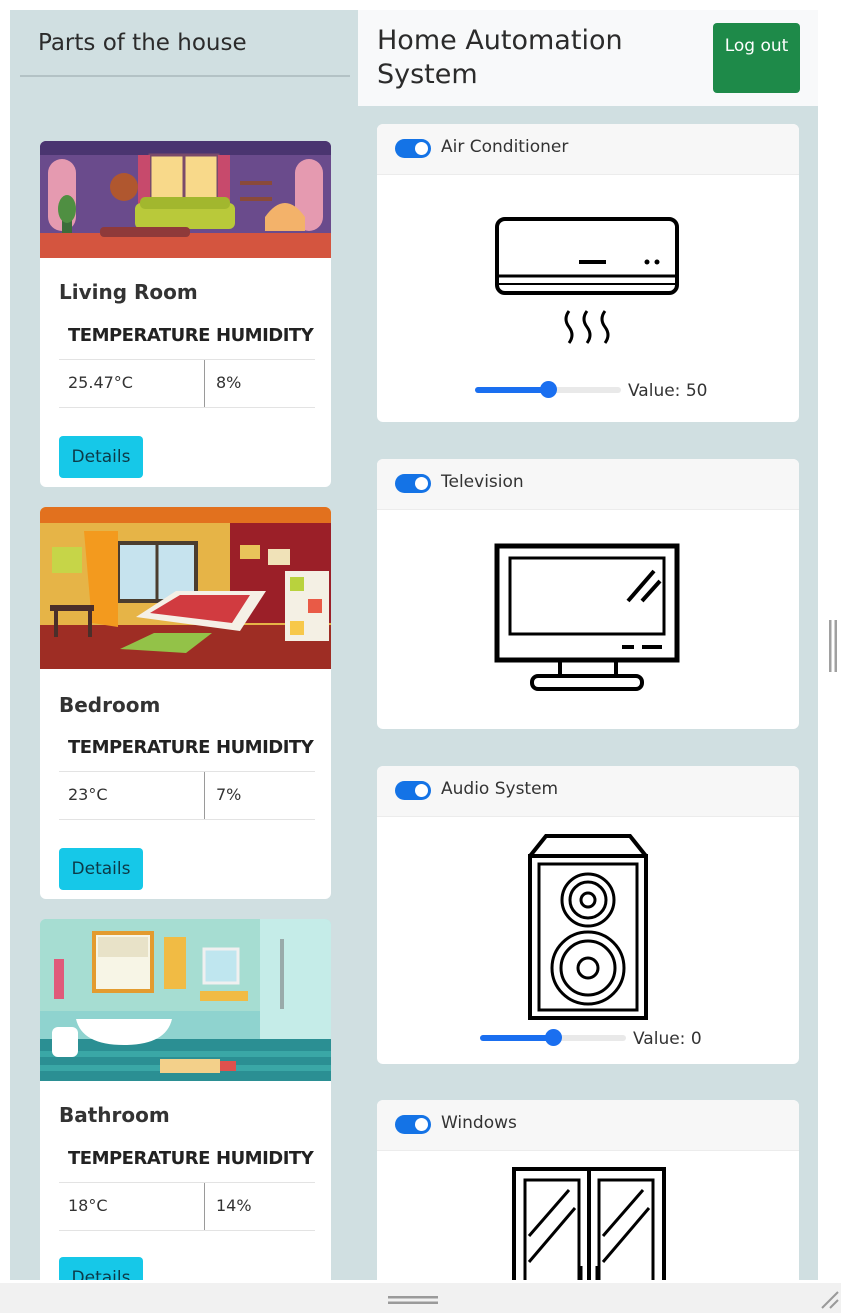 This screenshot has height=1313, width=841. Describe the element at coordinates (187, 1190) in the screenshot. I see `room-stats-table: TEMPERATURE HUMIDITY 18°C 14%` at that location.